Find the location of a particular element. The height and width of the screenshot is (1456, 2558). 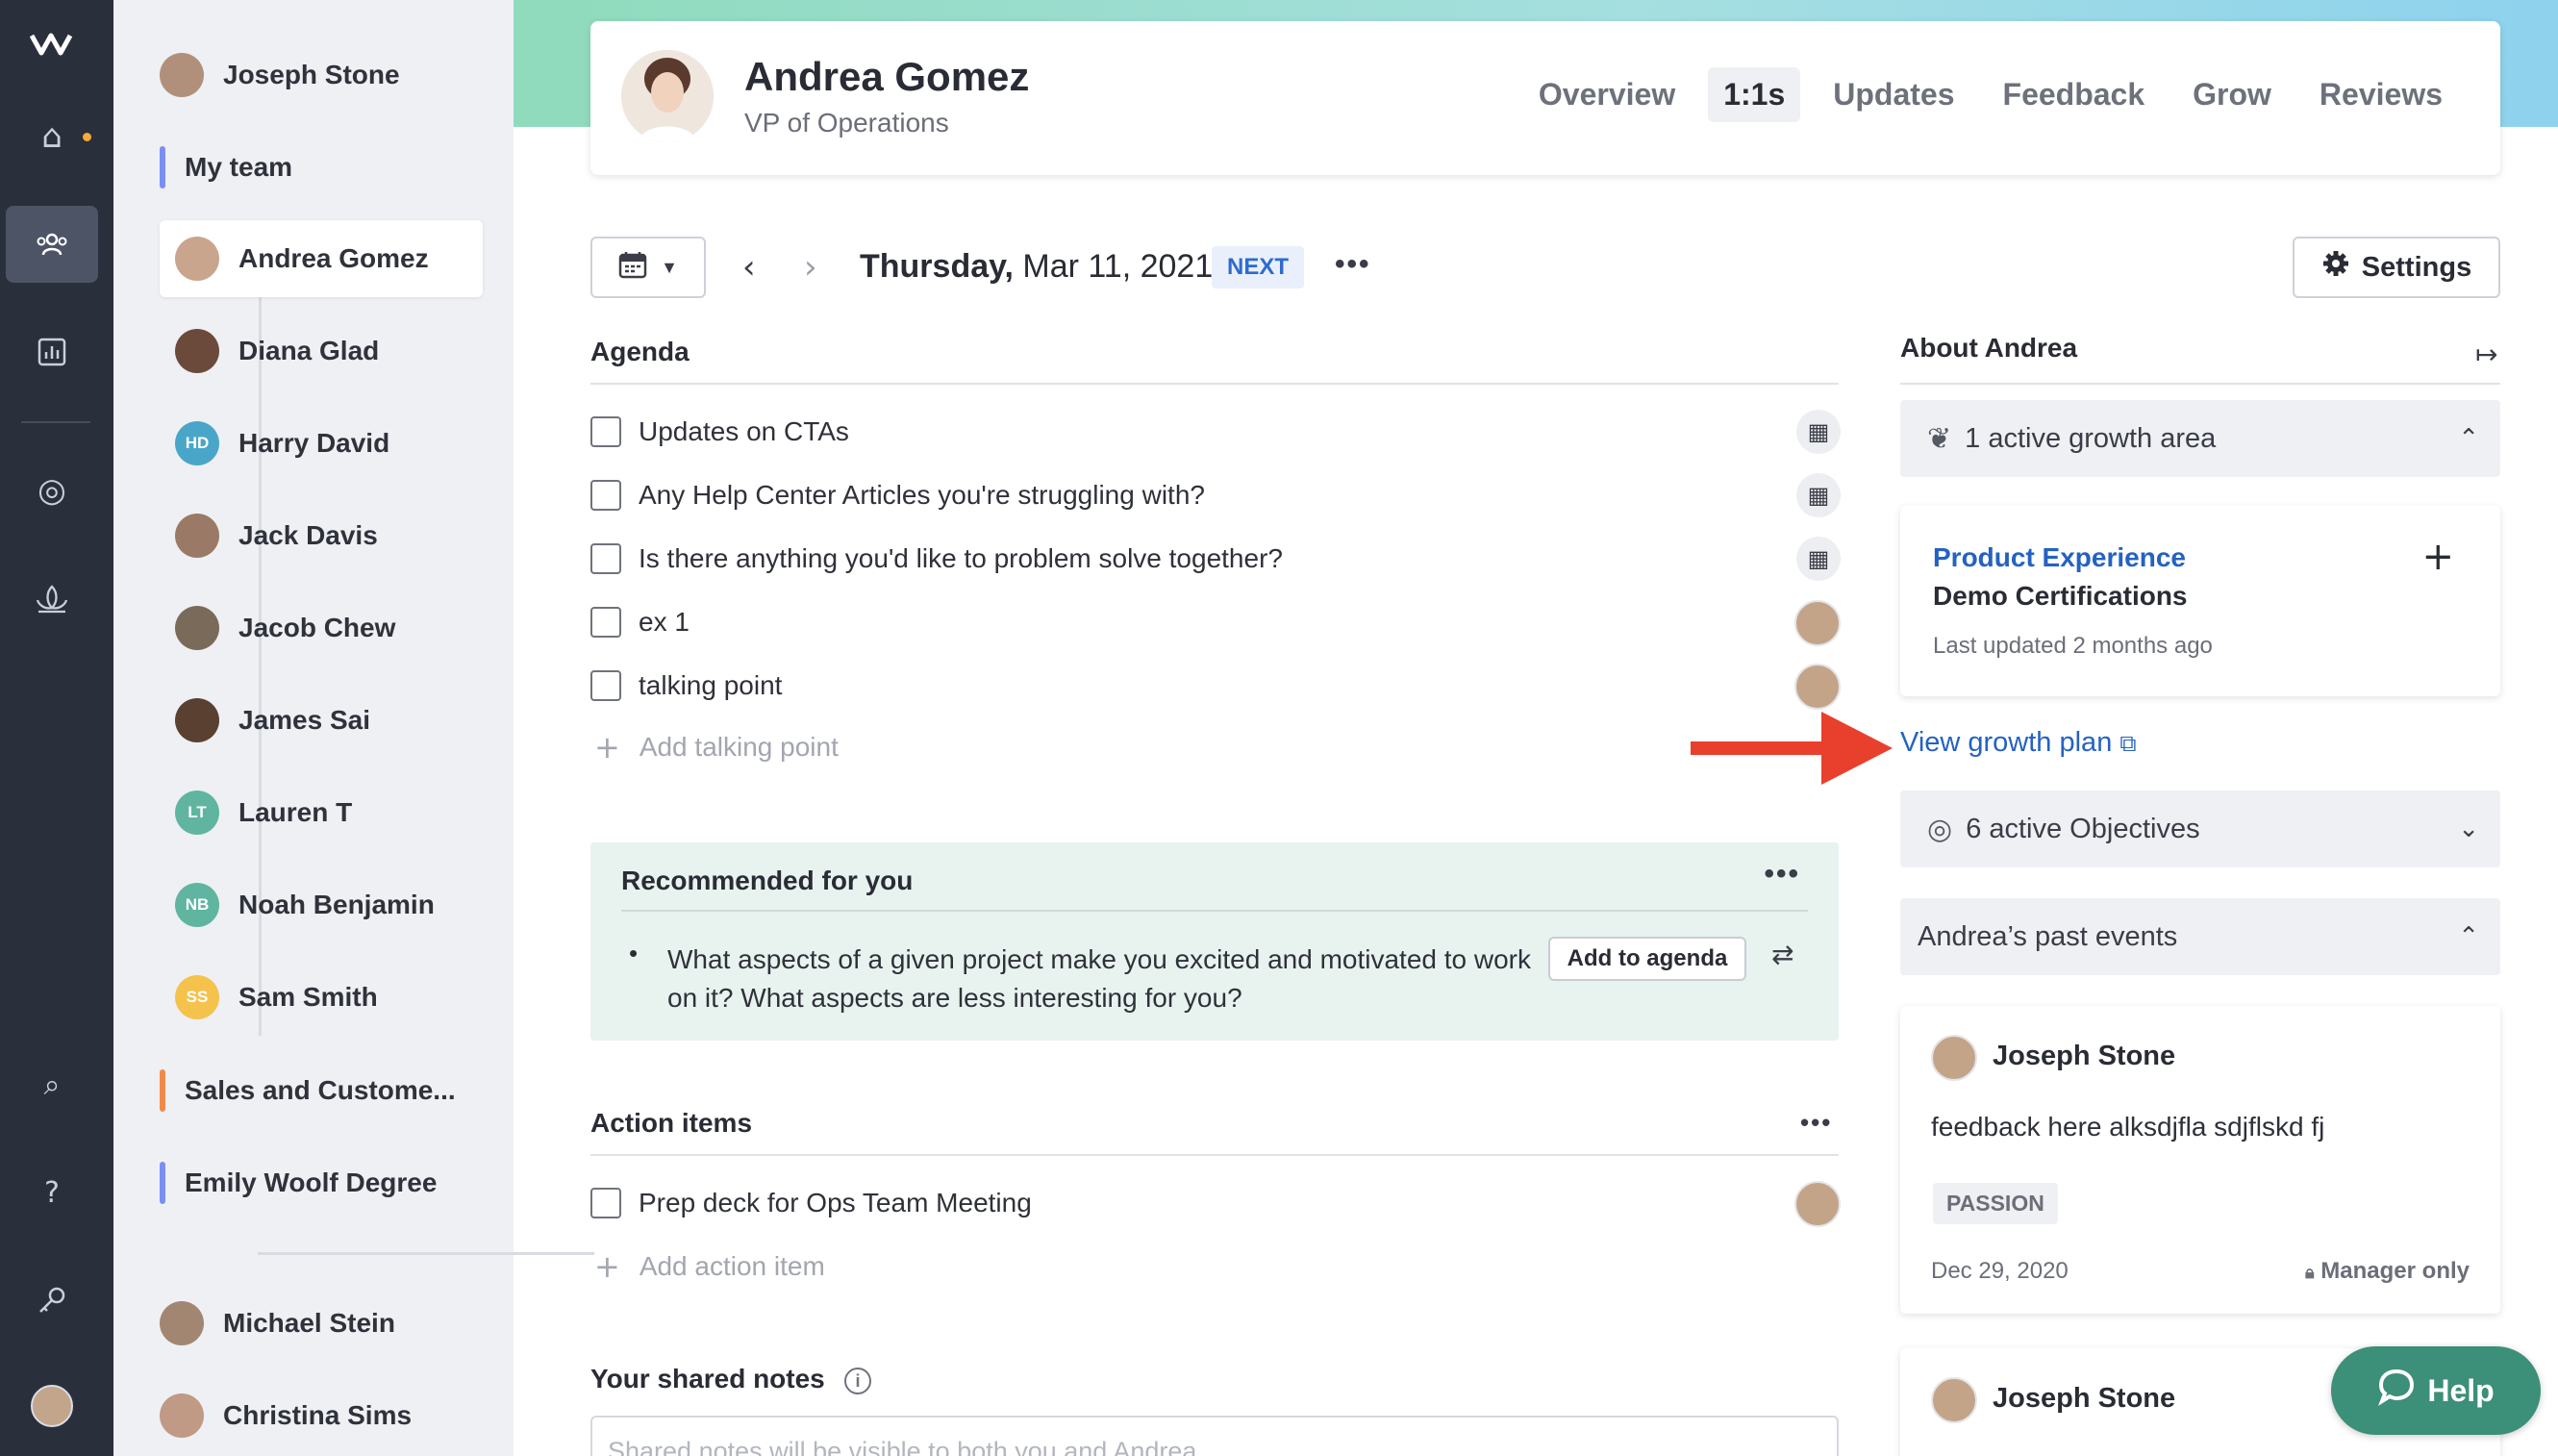

about-title: About Andrea is located at coordinates (1989, 348).